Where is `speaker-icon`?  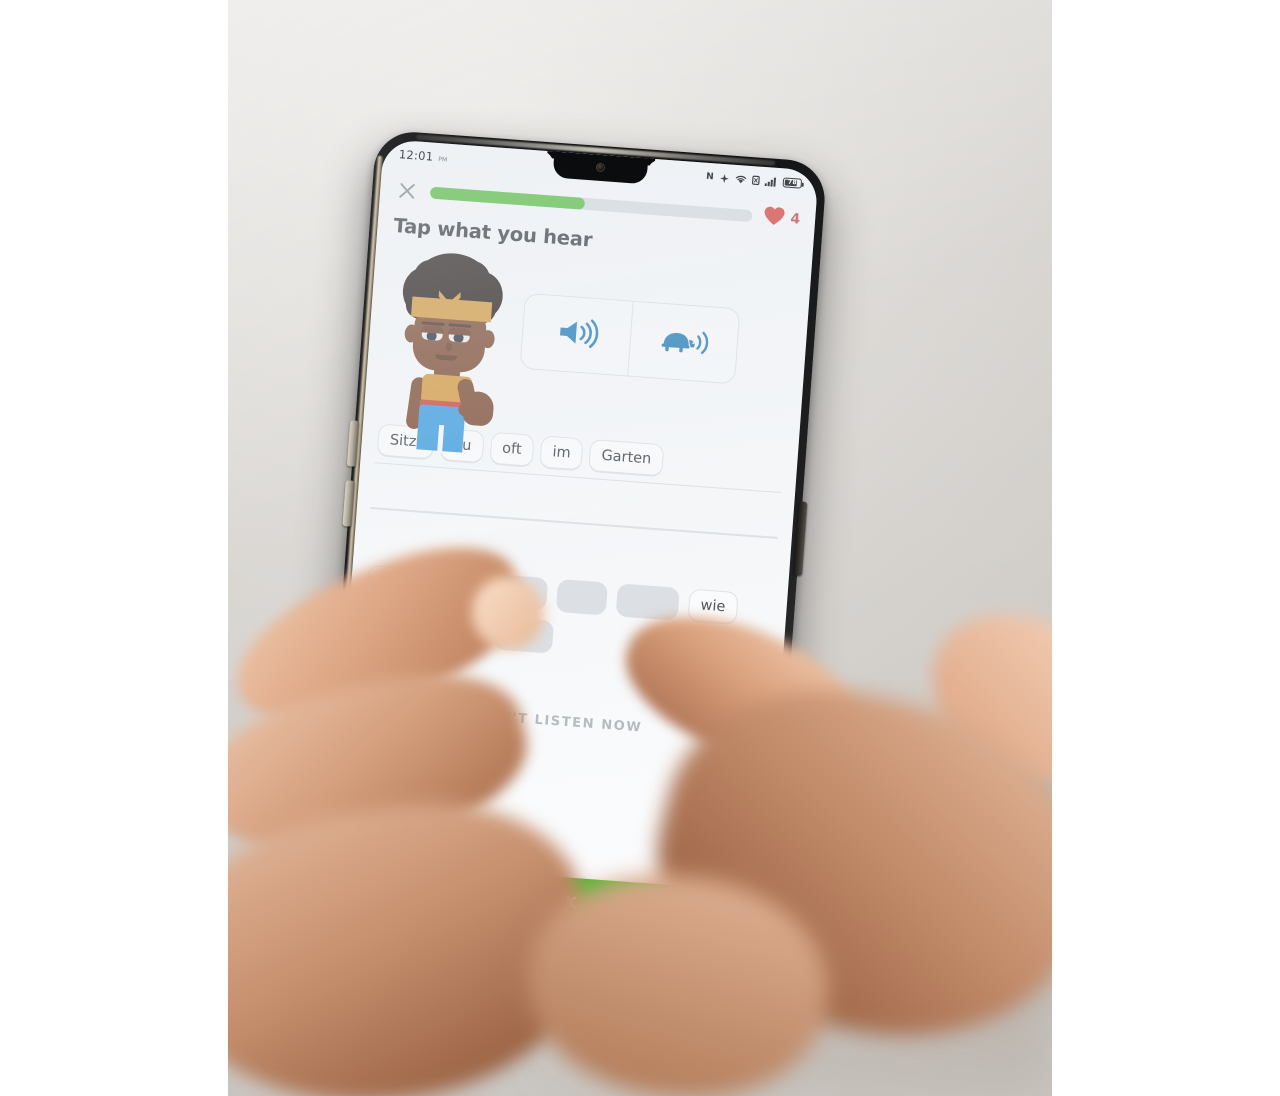 speaker-icon is located at coordinates (576, 334).